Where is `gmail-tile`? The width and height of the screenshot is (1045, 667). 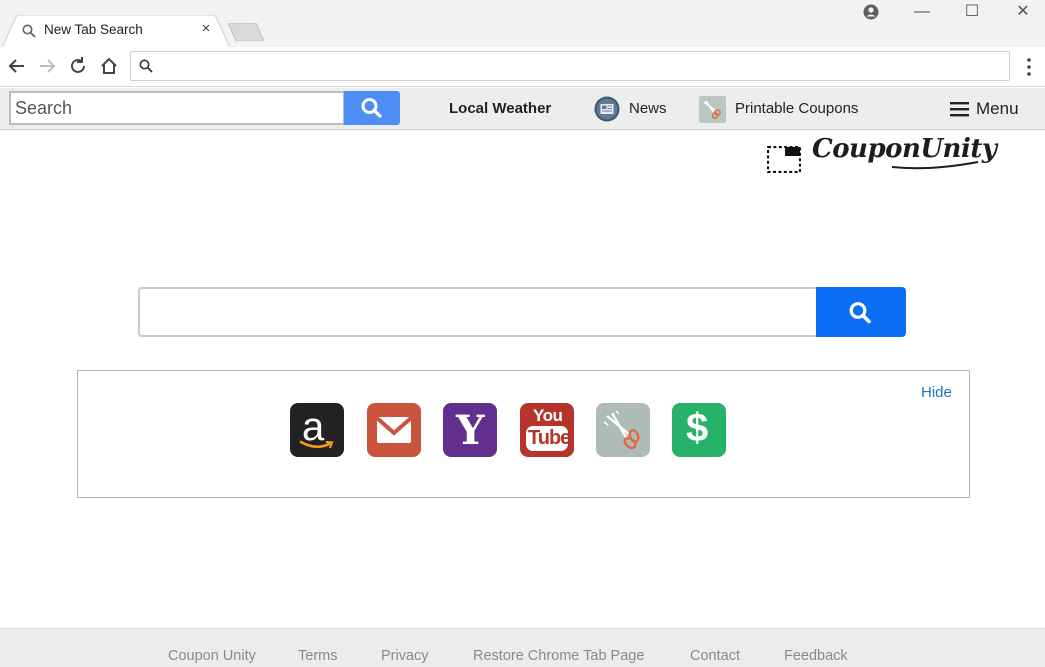
gmail-tile is located at coordinates (394, 430).